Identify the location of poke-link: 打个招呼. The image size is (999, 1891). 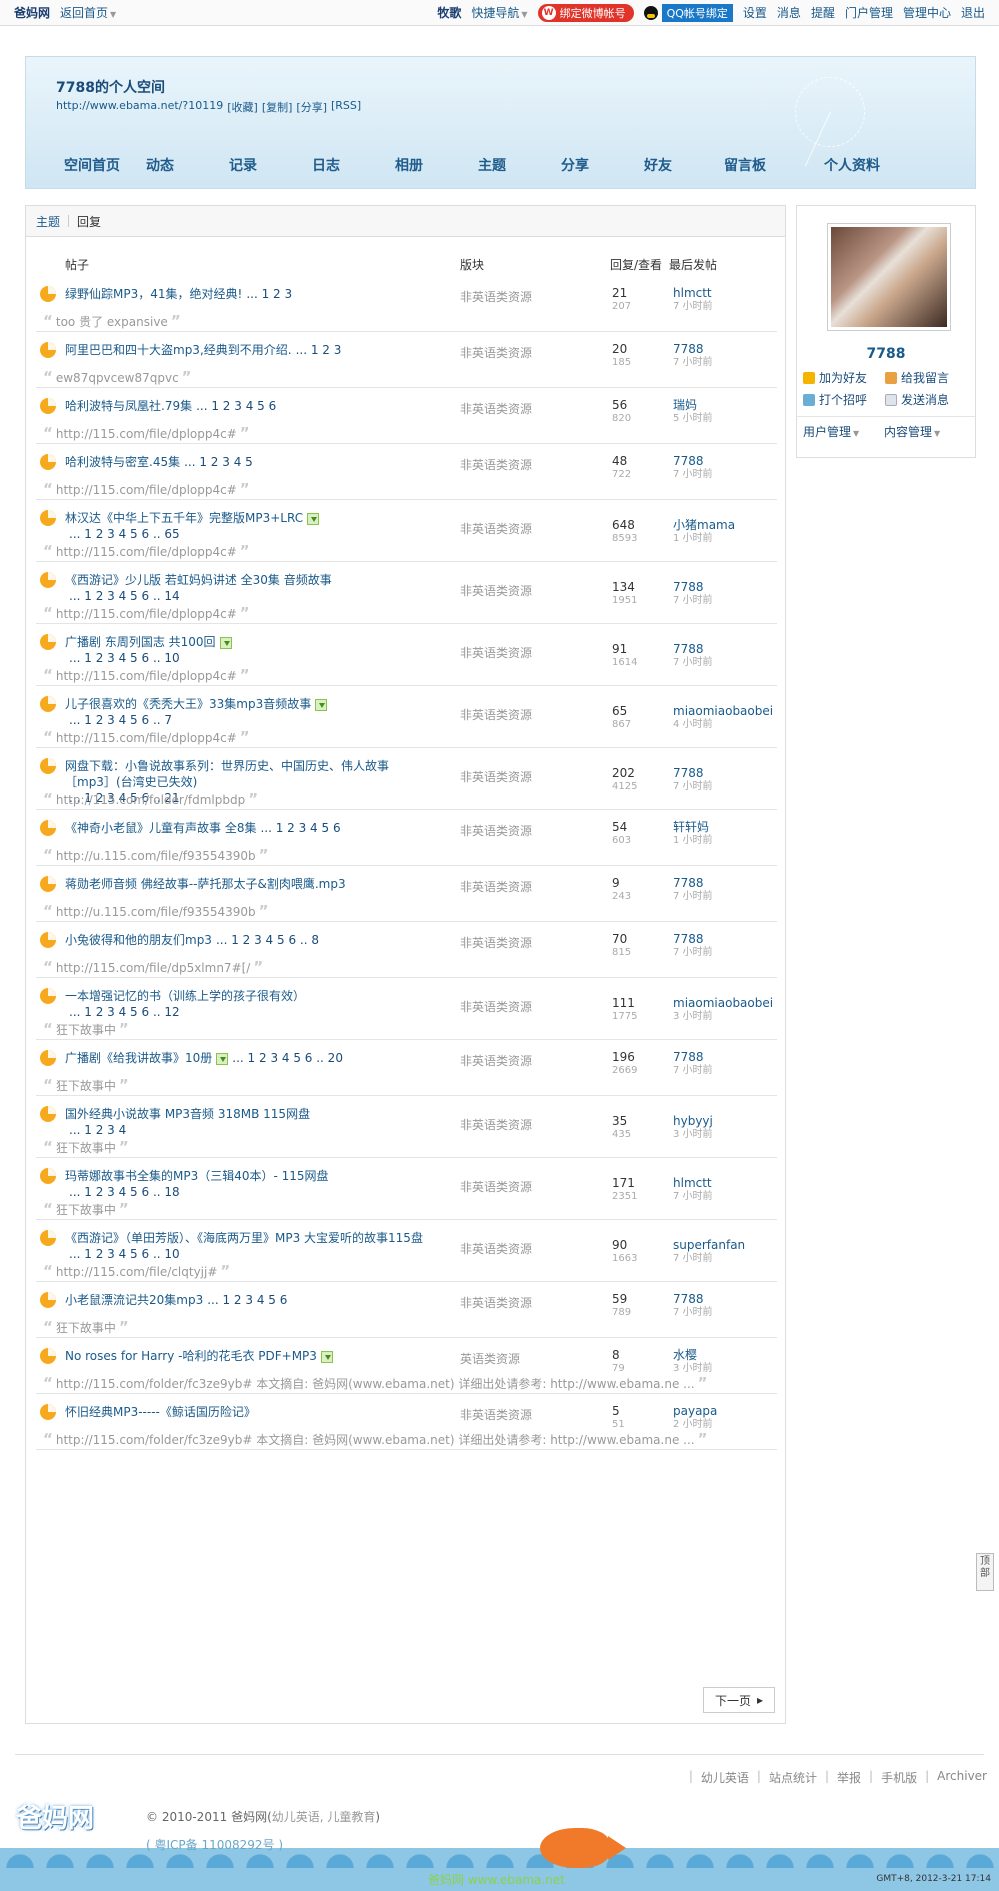
(835, 399).